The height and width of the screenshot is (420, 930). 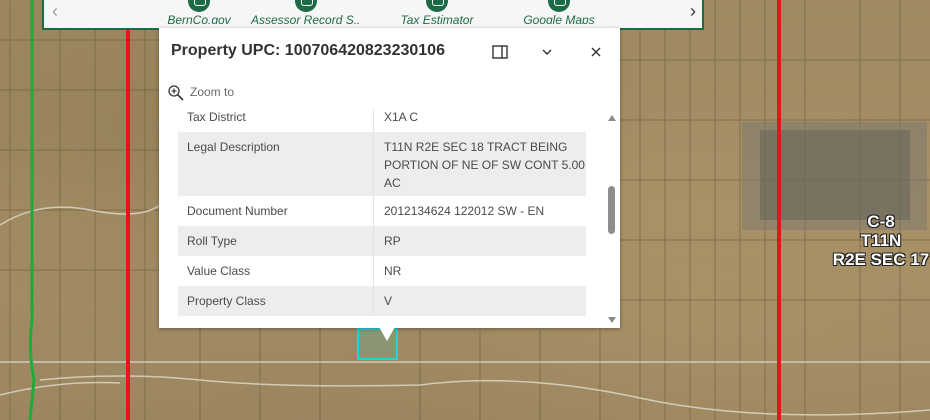 I want to click on chevron-down-icon, so click(x=547, y=52).